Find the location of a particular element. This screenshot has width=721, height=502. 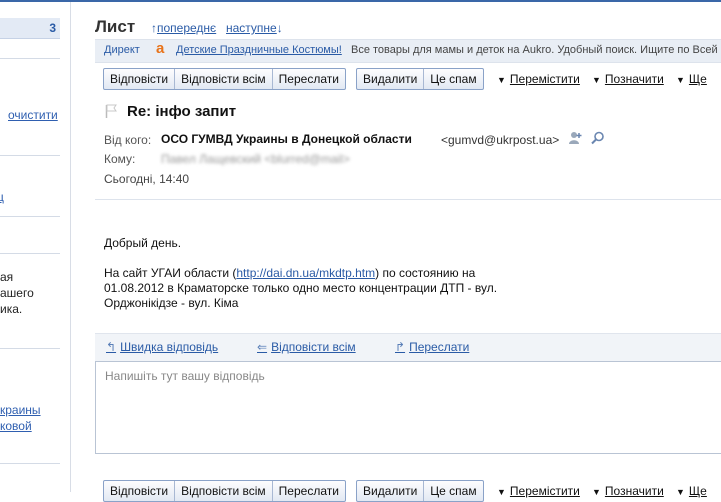

next-link: наступне is located at coordinates (251, 28).